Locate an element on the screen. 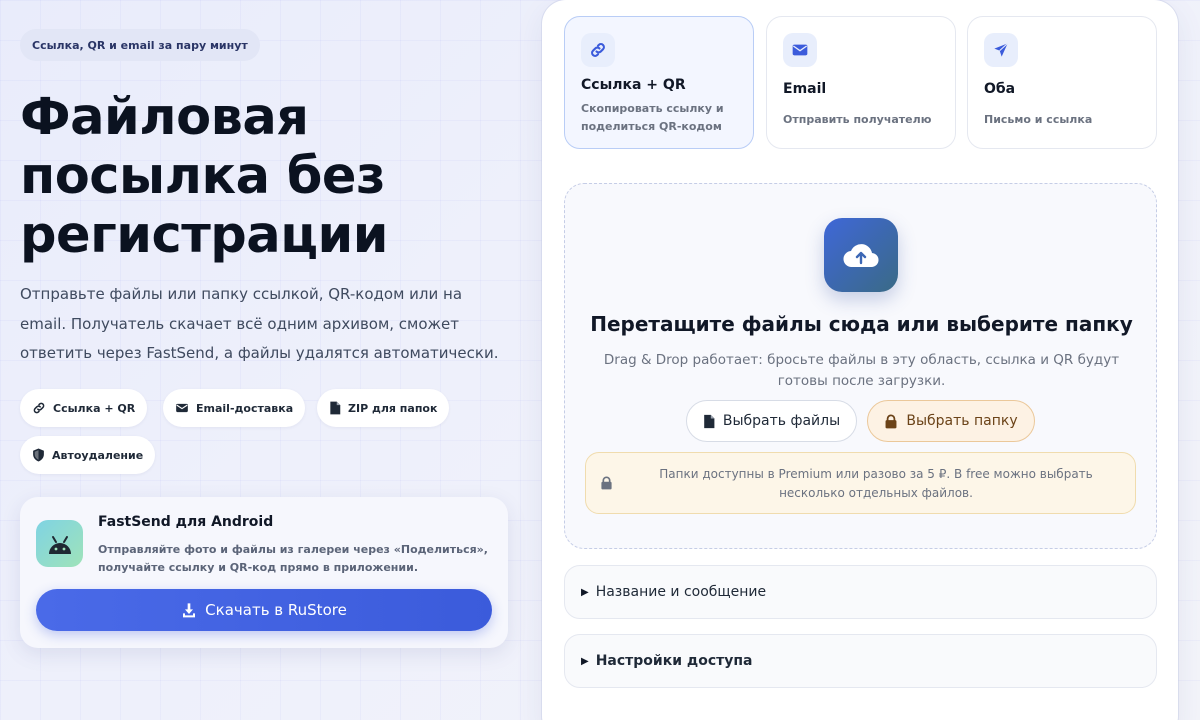  cloud-upload-icon is located at coordinates (861, 255).